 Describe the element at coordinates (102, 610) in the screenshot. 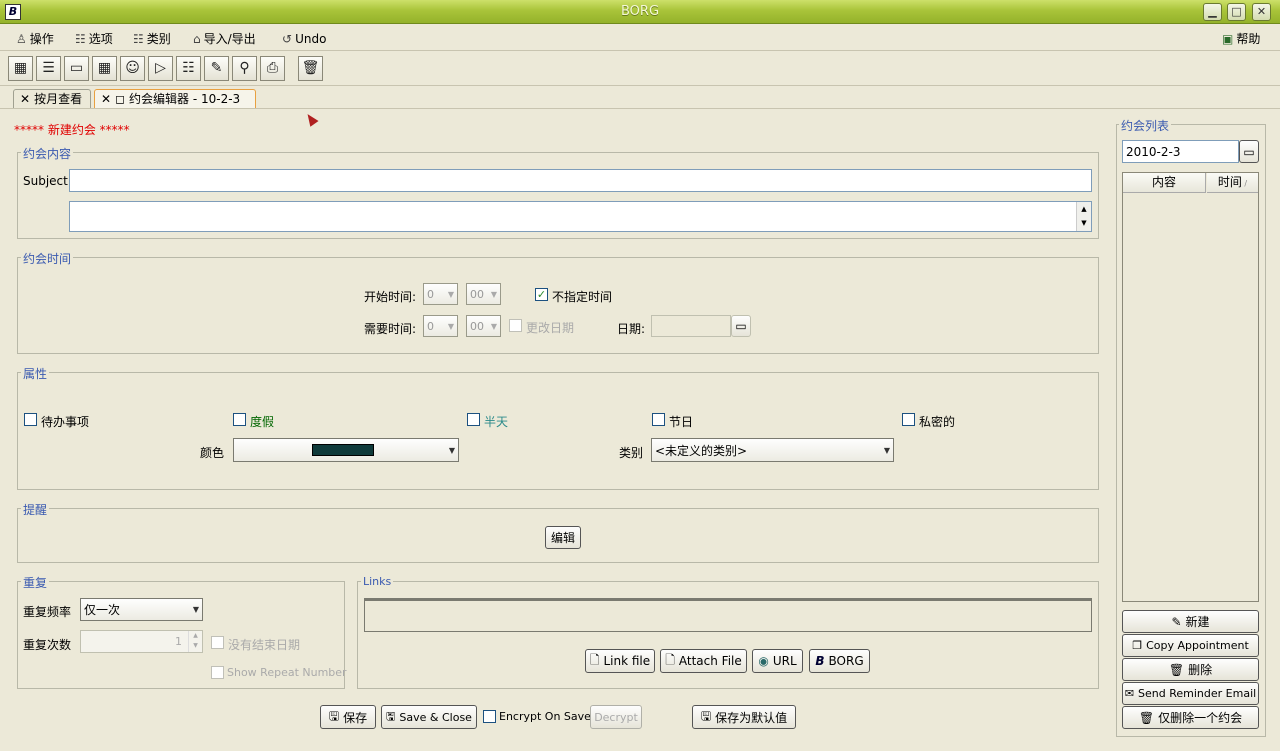

I see `select-value: 仅一次` at that location.